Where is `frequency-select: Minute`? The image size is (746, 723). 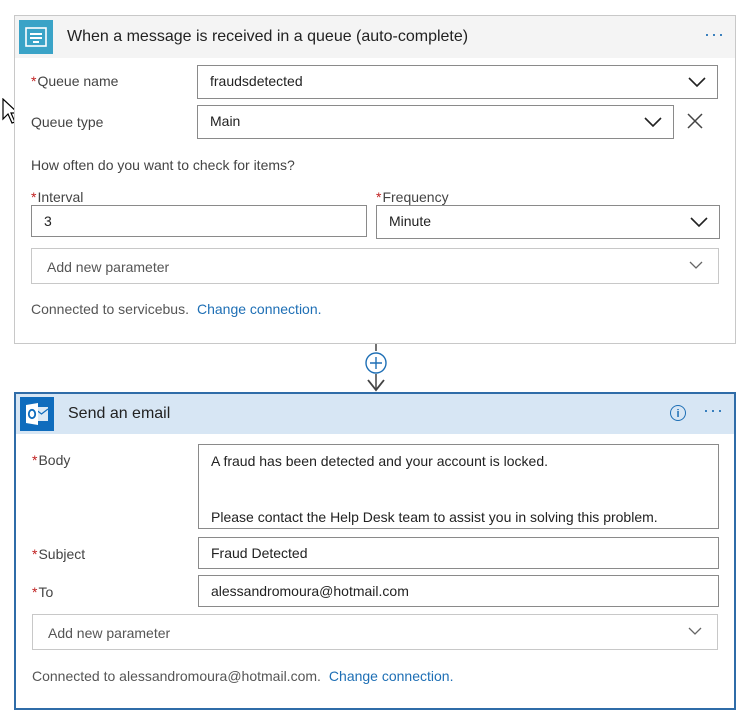
frequency-select: Minute is located at coordinates (548, 222).